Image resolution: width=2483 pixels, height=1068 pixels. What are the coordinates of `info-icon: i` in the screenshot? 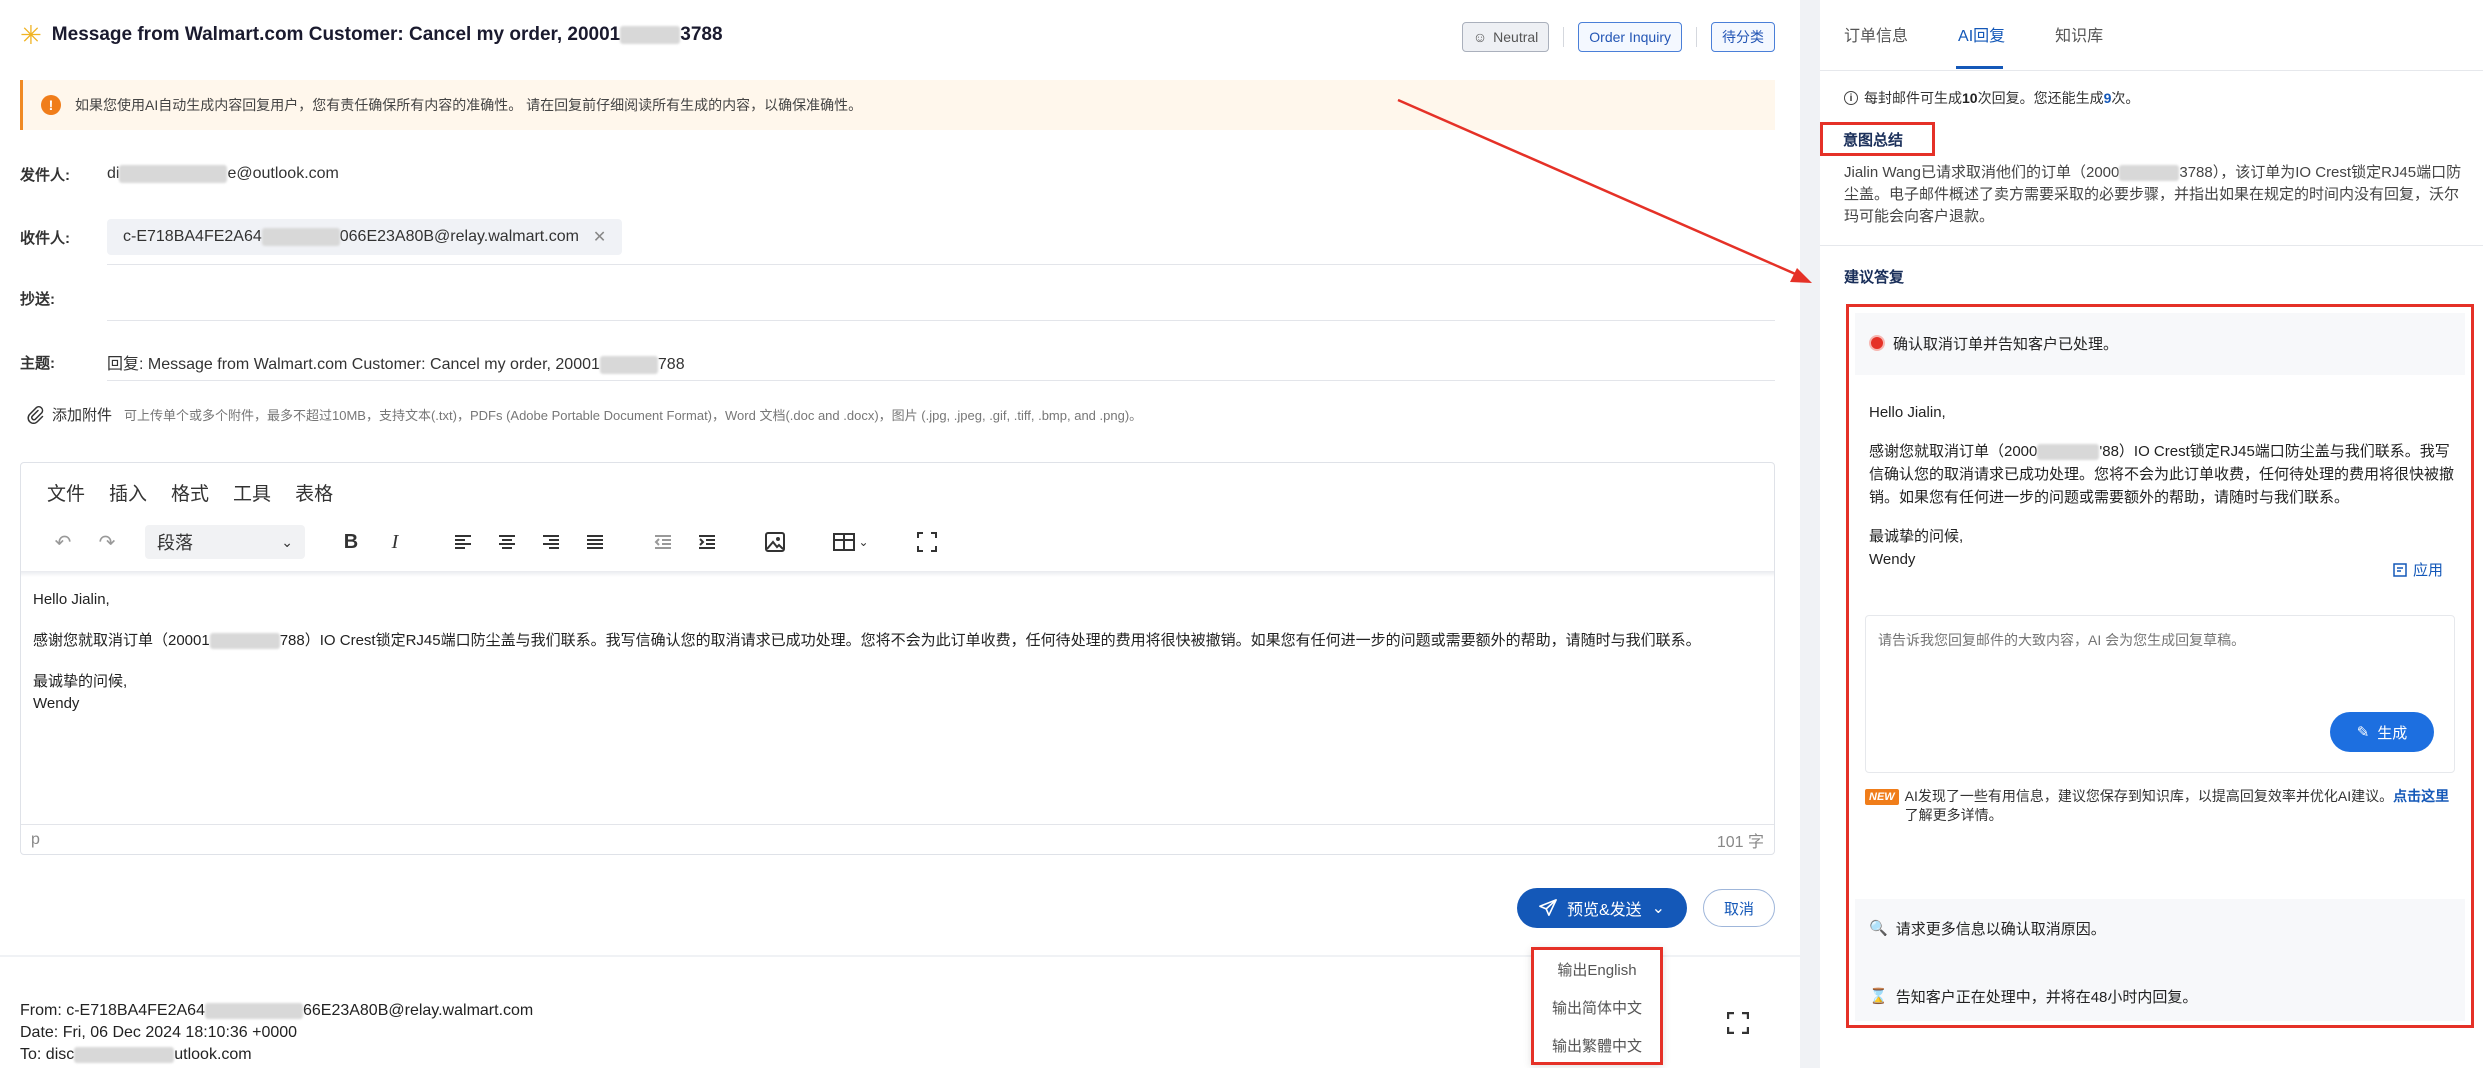 It's located at (1851, 98).